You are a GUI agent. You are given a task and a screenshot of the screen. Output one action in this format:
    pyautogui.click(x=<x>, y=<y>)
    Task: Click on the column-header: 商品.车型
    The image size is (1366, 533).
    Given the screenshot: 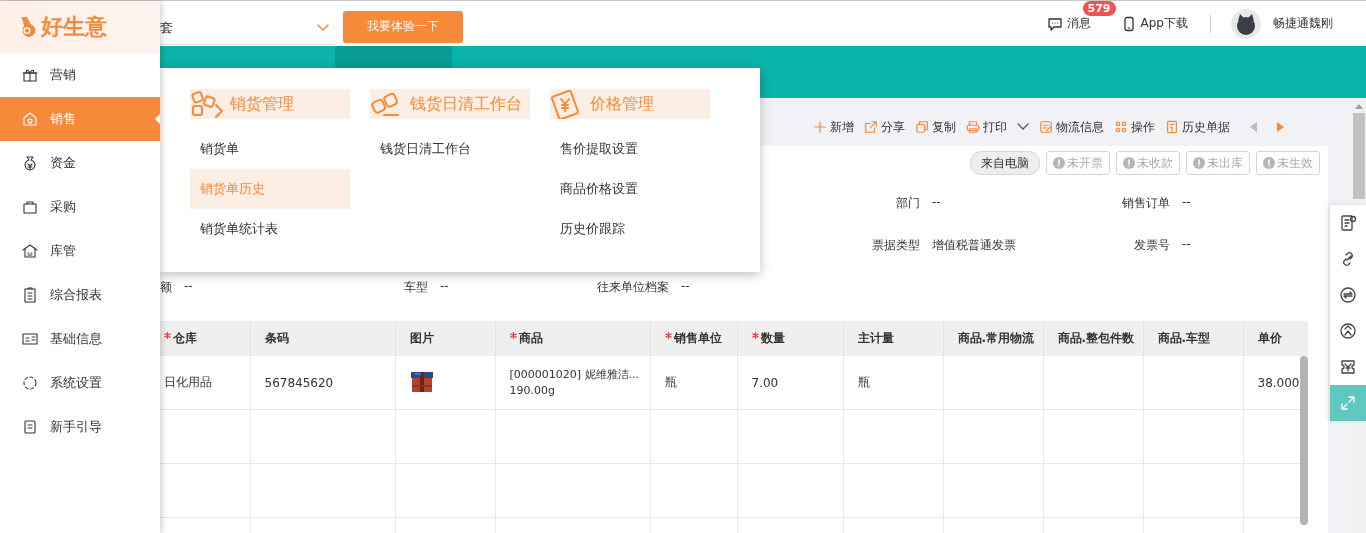 What is the action you would take?
    pyautogui.click(x=1193, y=338)
    